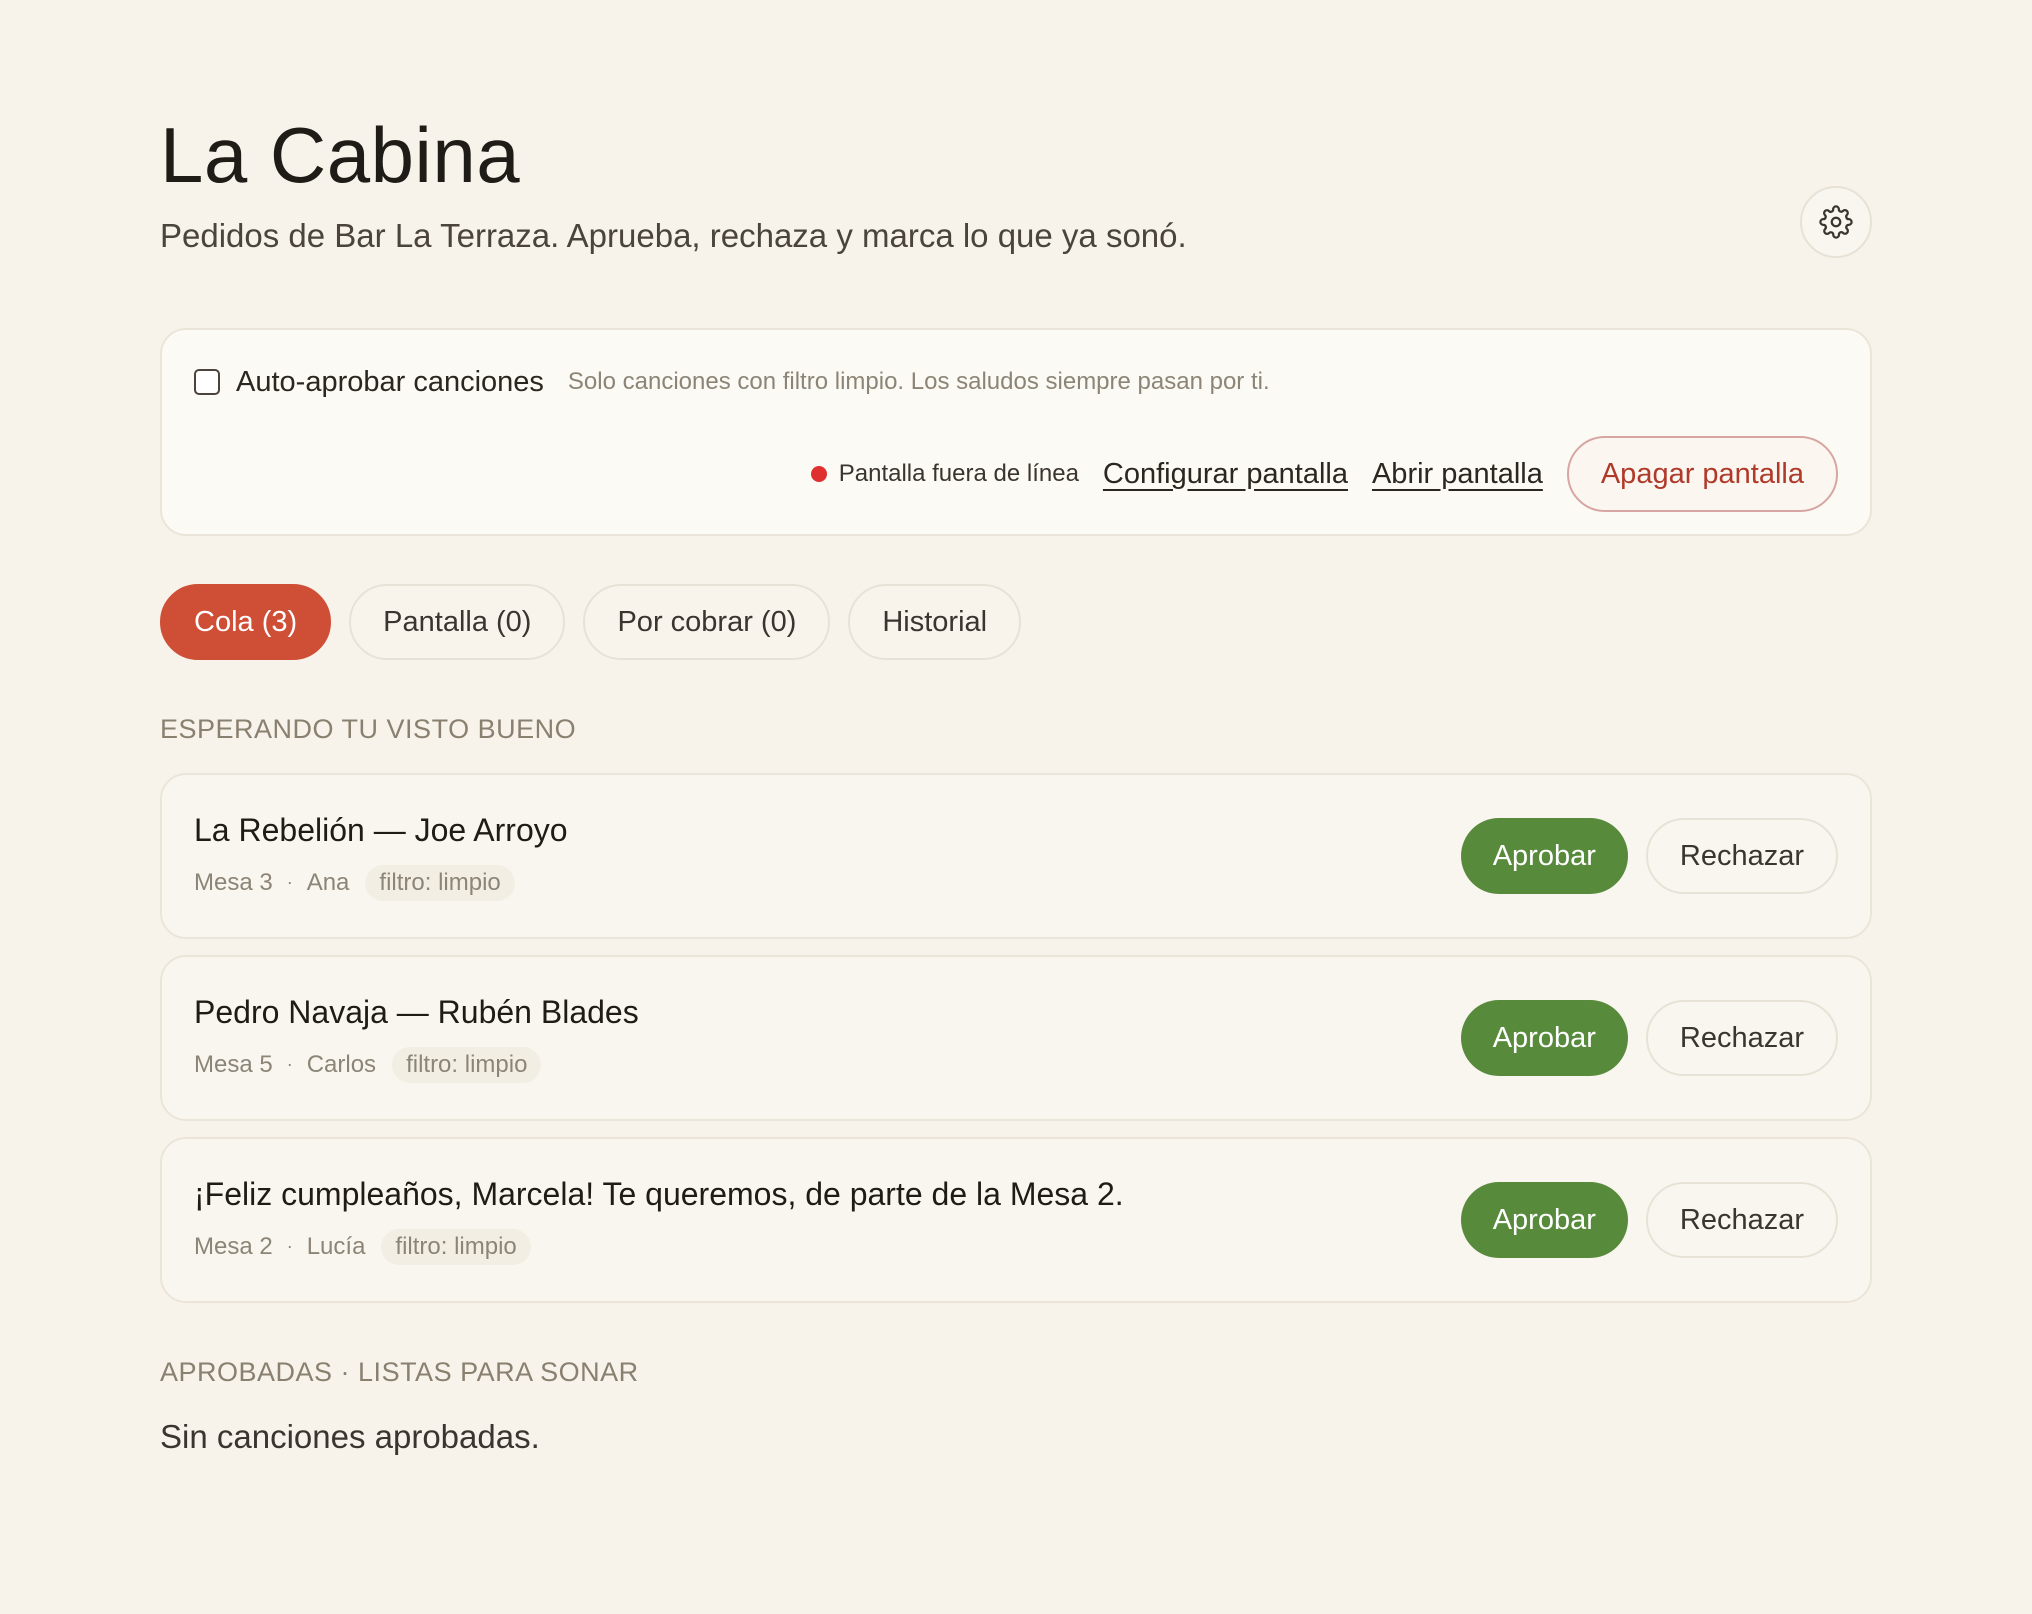 Image resolution: width=2032 pixels, height=1614 pixels. I want to click on configure-screen-link: Configurar pantalla, so click(1225, 474).